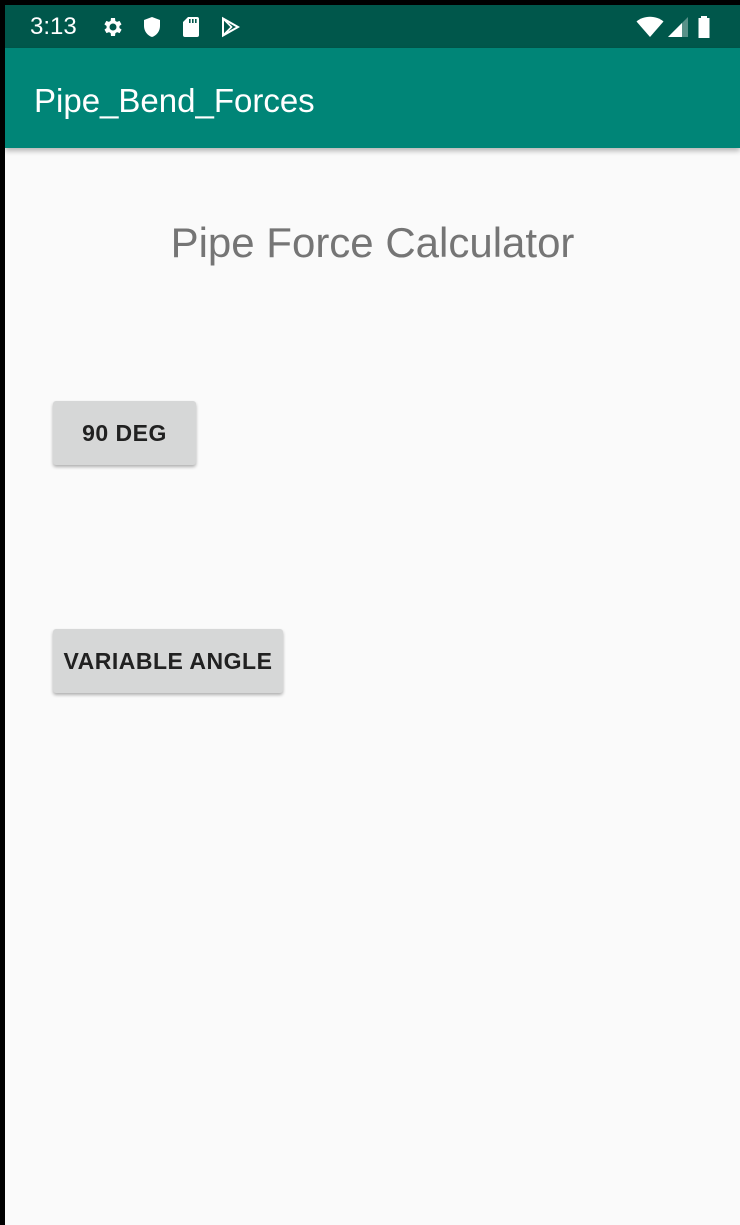  I want to click on 90-deg-button: 90 DEG, so click(124, 433).